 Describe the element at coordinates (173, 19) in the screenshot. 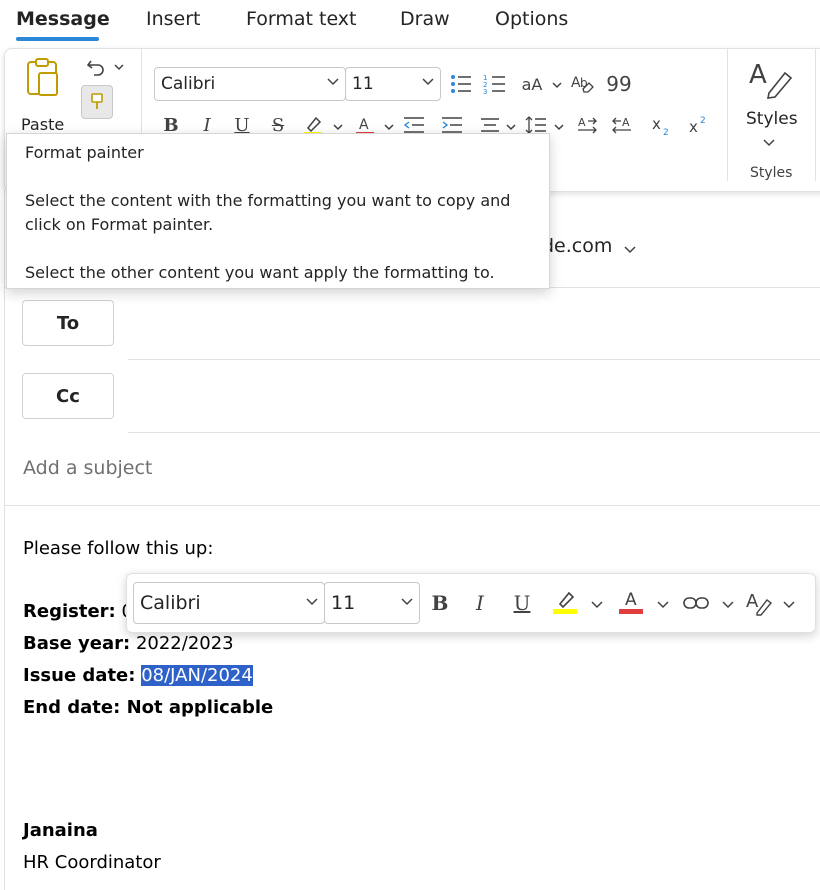

I see `tab-insert: Insert` at that location.